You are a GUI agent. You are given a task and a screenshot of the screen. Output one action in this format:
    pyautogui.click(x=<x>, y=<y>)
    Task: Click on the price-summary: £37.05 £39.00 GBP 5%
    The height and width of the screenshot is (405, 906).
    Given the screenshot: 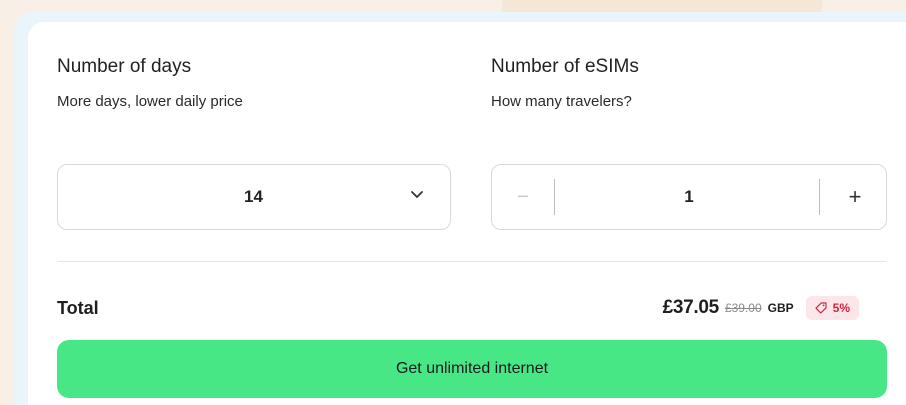 What is the action you would take?
    pyautogui.click(x=761, y=308)
    